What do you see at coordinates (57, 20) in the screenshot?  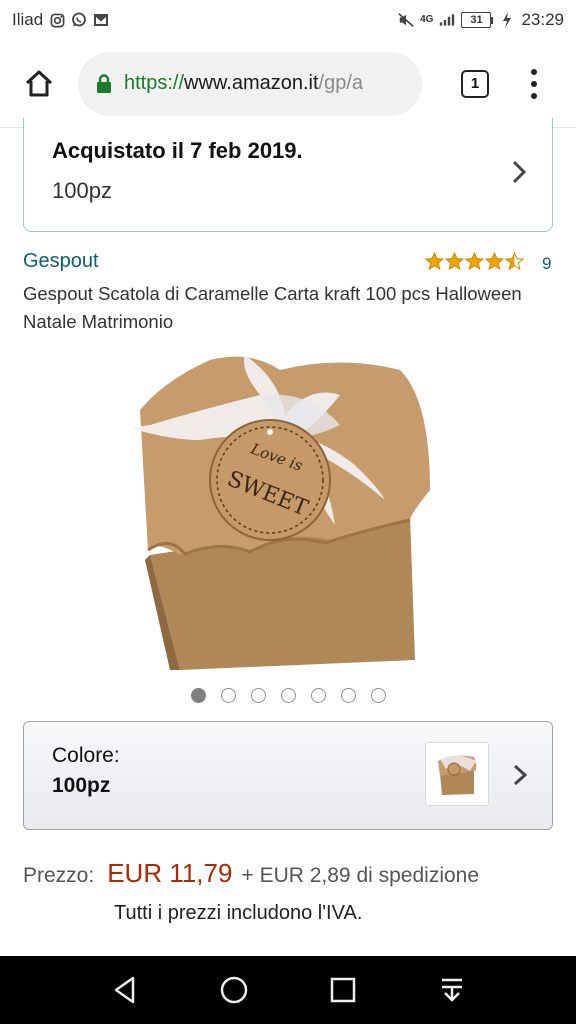 I see `instagram-icon` at bounding box center [57, 20].